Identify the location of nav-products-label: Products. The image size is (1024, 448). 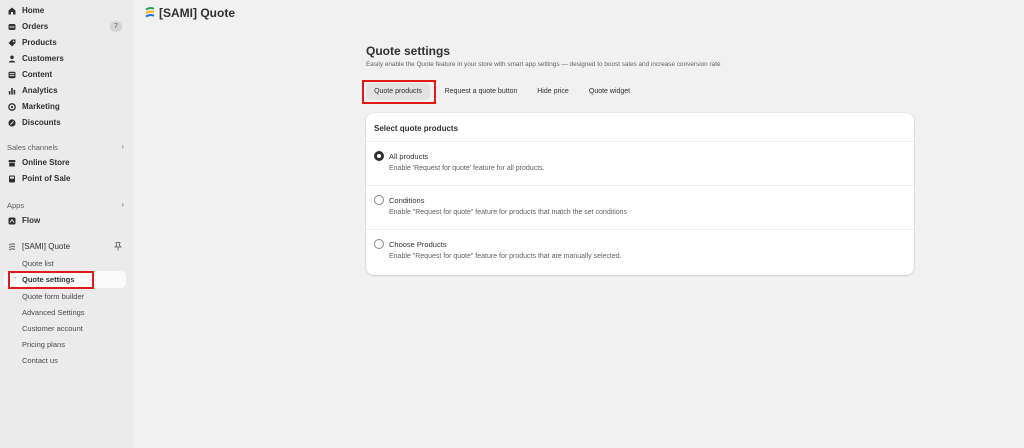
(39, 42).